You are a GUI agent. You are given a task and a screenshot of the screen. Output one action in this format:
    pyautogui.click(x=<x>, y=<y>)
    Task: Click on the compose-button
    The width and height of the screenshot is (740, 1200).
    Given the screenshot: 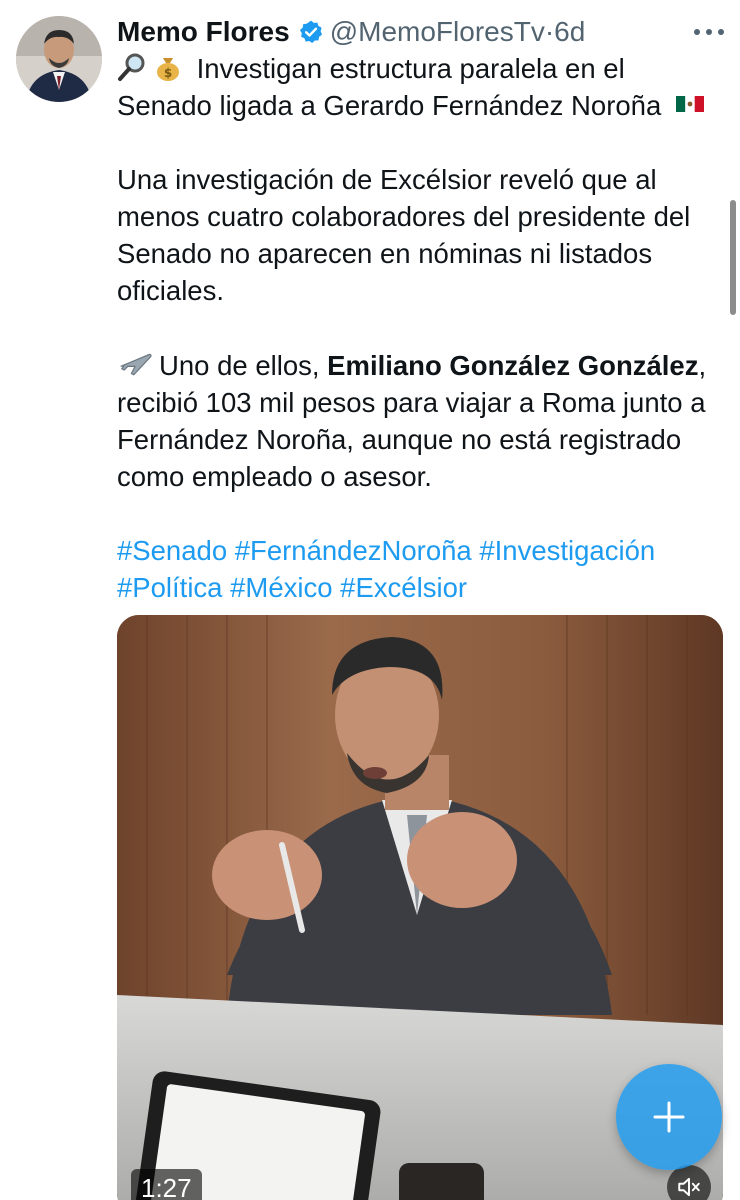 What is the action you would take?
    pyautogui.click(x=669, y=1117)
    